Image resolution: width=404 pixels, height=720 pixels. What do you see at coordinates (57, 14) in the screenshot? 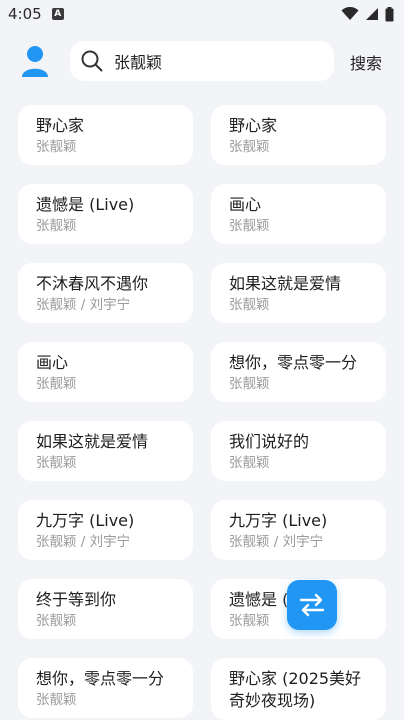
I see `notification-badge-icon: A` at bounding box center [57, 14].